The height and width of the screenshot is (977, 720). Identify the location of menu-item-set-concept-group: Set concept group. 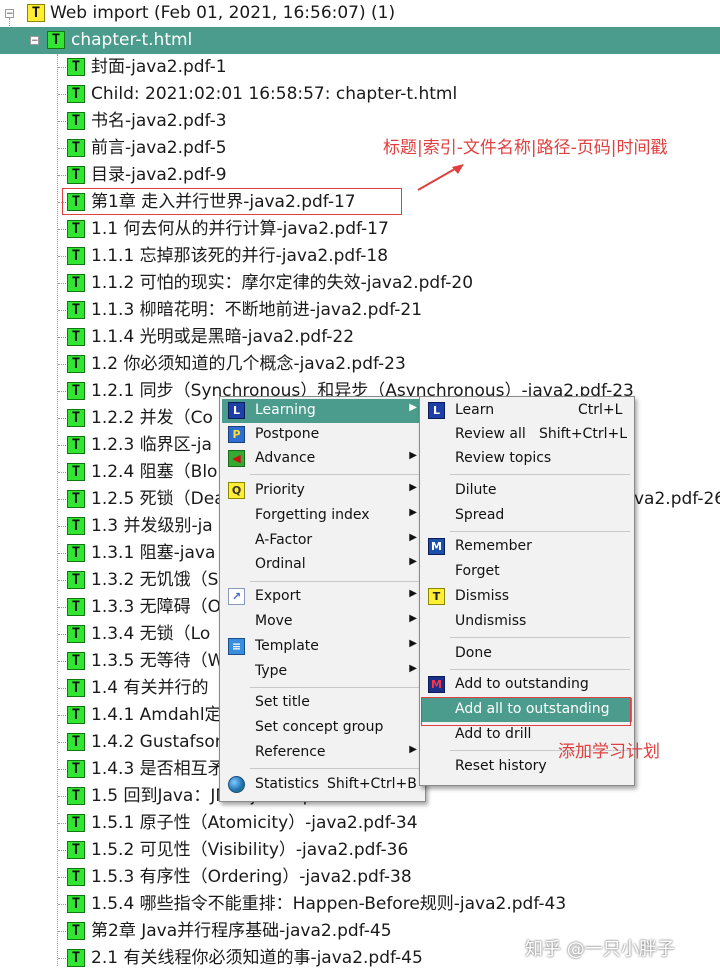
(322, 728).